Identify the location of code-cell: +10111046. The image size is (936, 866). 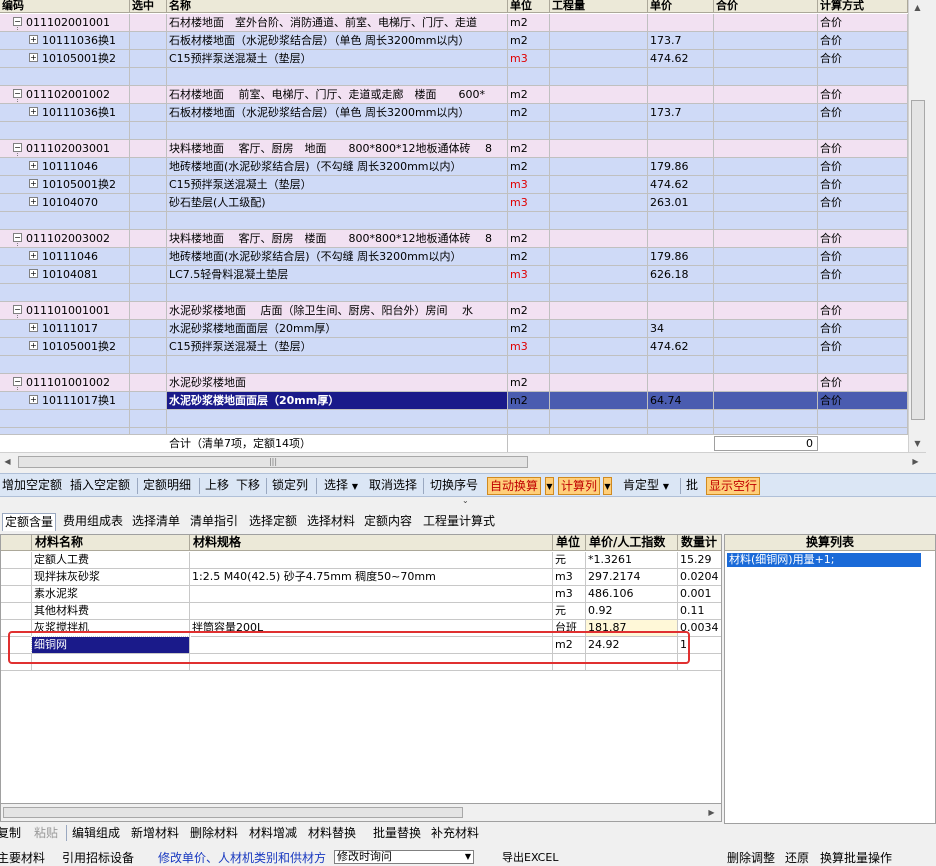
(65, 257).